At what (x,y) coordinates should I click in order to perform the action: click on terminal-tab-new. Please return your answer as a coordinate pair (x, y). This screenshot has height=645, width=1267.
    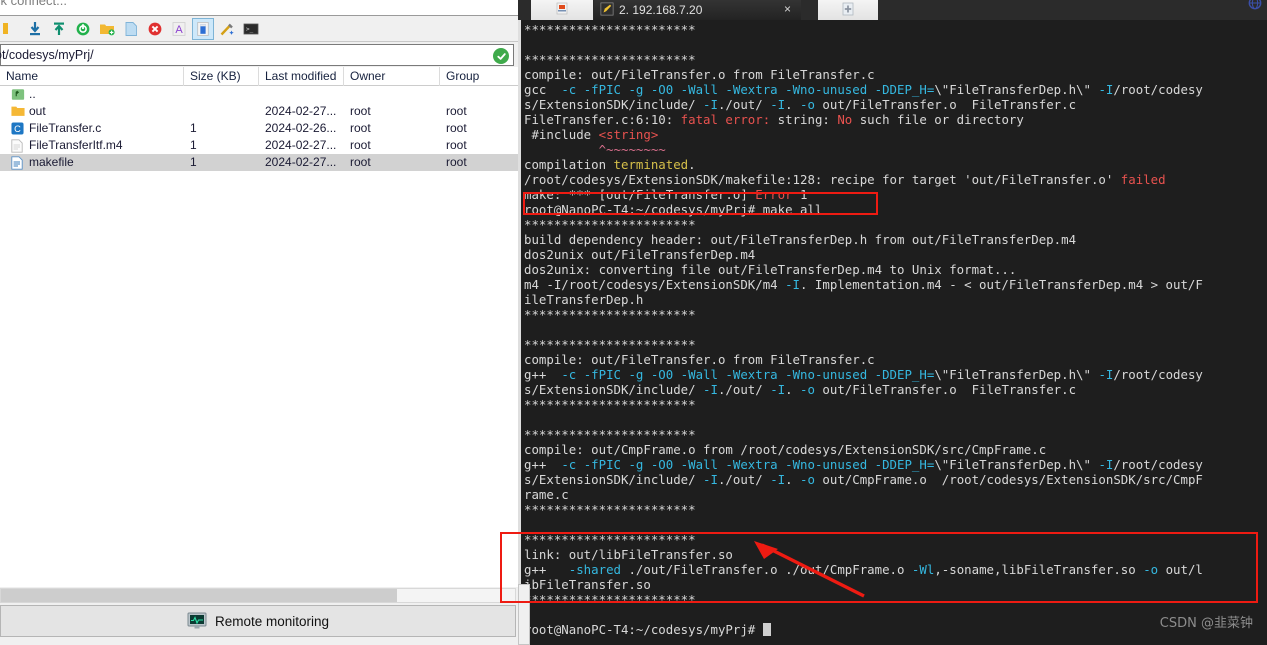
    Looking at the image, I should click on (848, 10).